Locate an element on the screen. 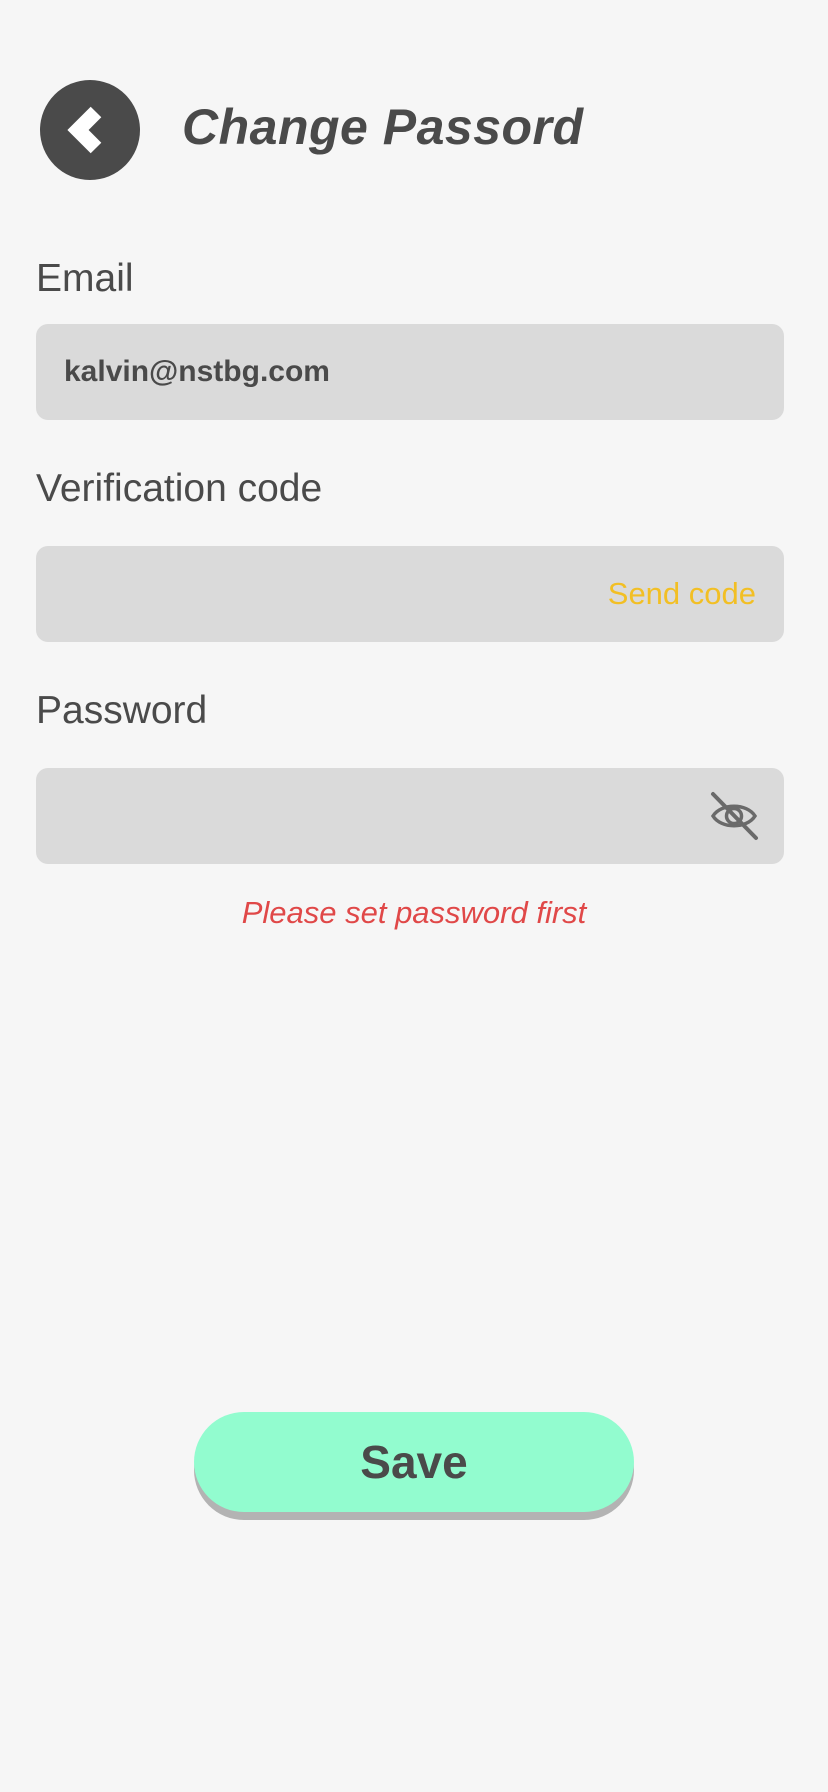 The height and width of the screenshot is (1792, 828). verification-code-container: Send code is located at coordinates (410, 594).